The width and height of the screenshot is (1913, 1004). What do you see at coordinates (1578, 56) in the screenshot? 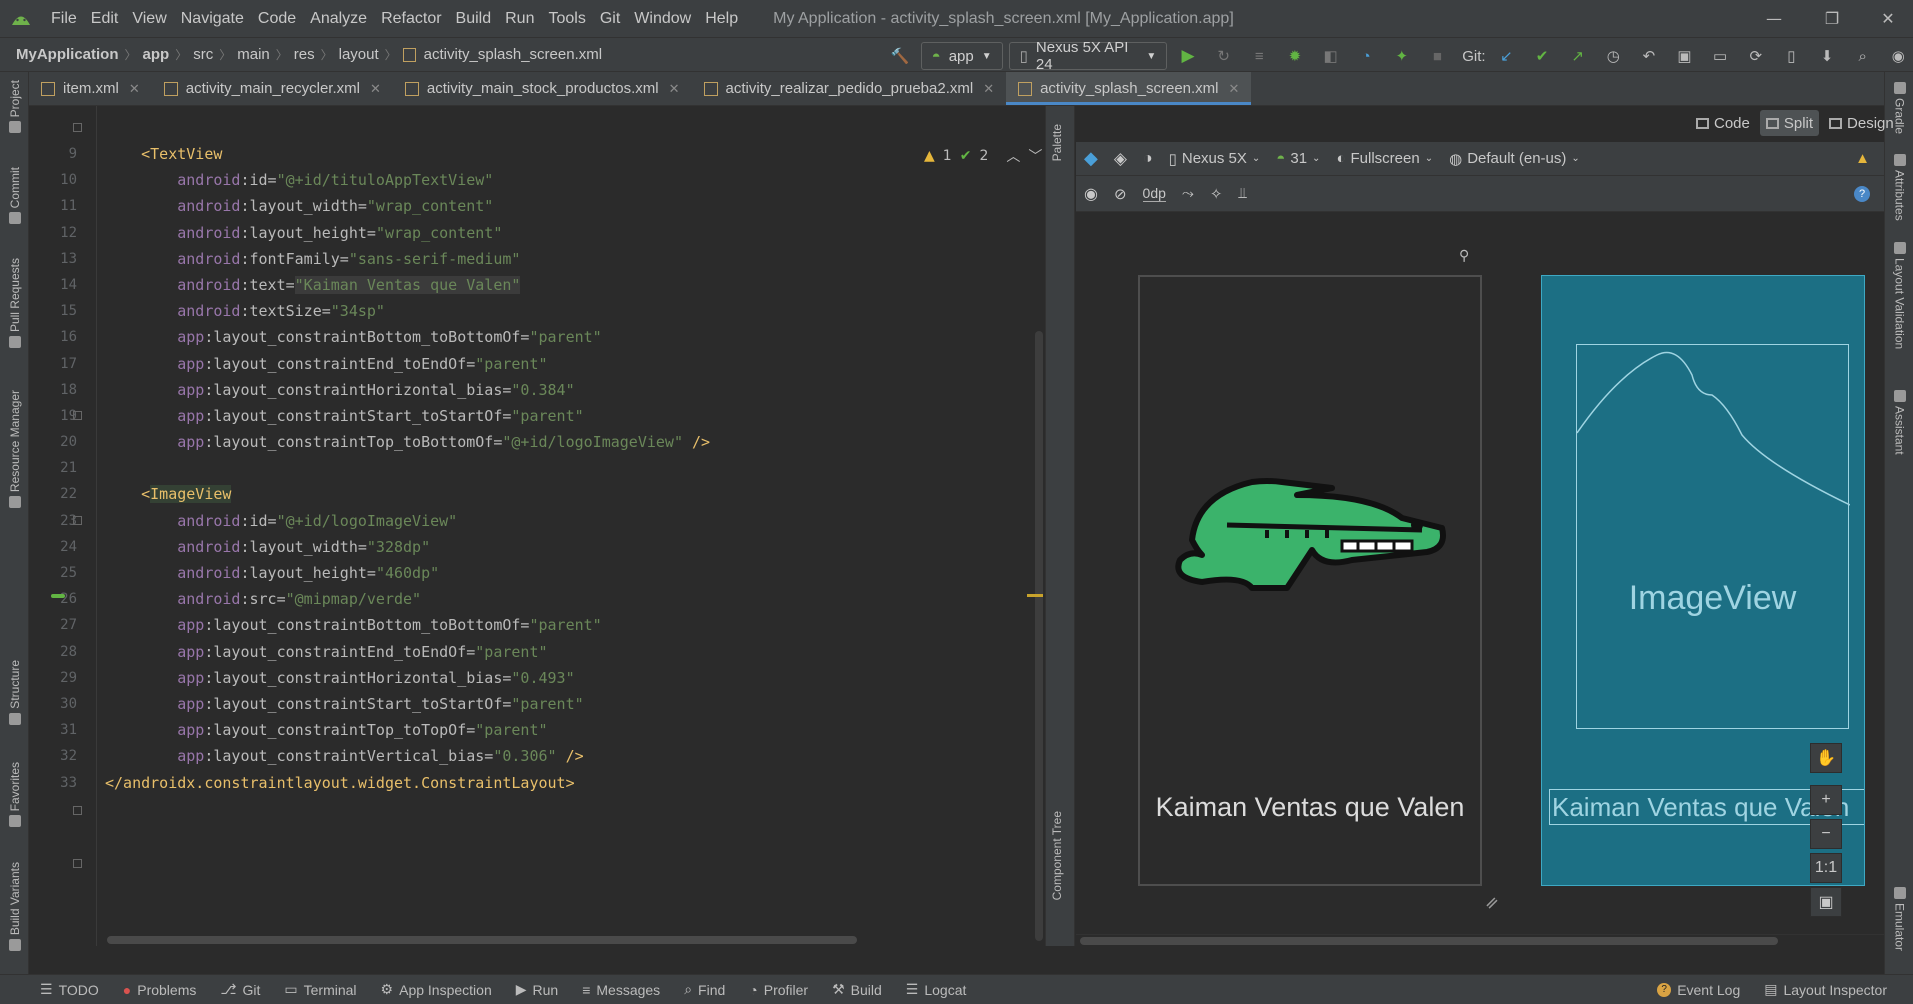
I see `git-push-icon: ↗` at bounding box center [1578, 56].